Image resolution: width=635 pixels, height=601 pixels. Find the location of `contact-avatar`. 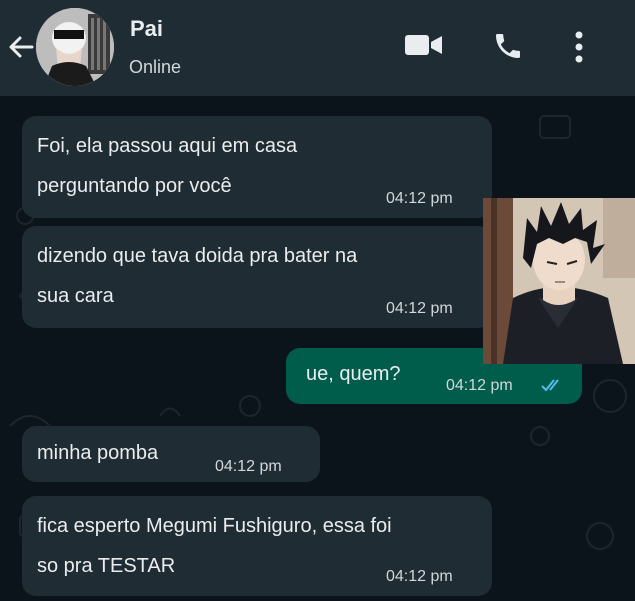

contact-avatar is located at coordinates (75, 47).